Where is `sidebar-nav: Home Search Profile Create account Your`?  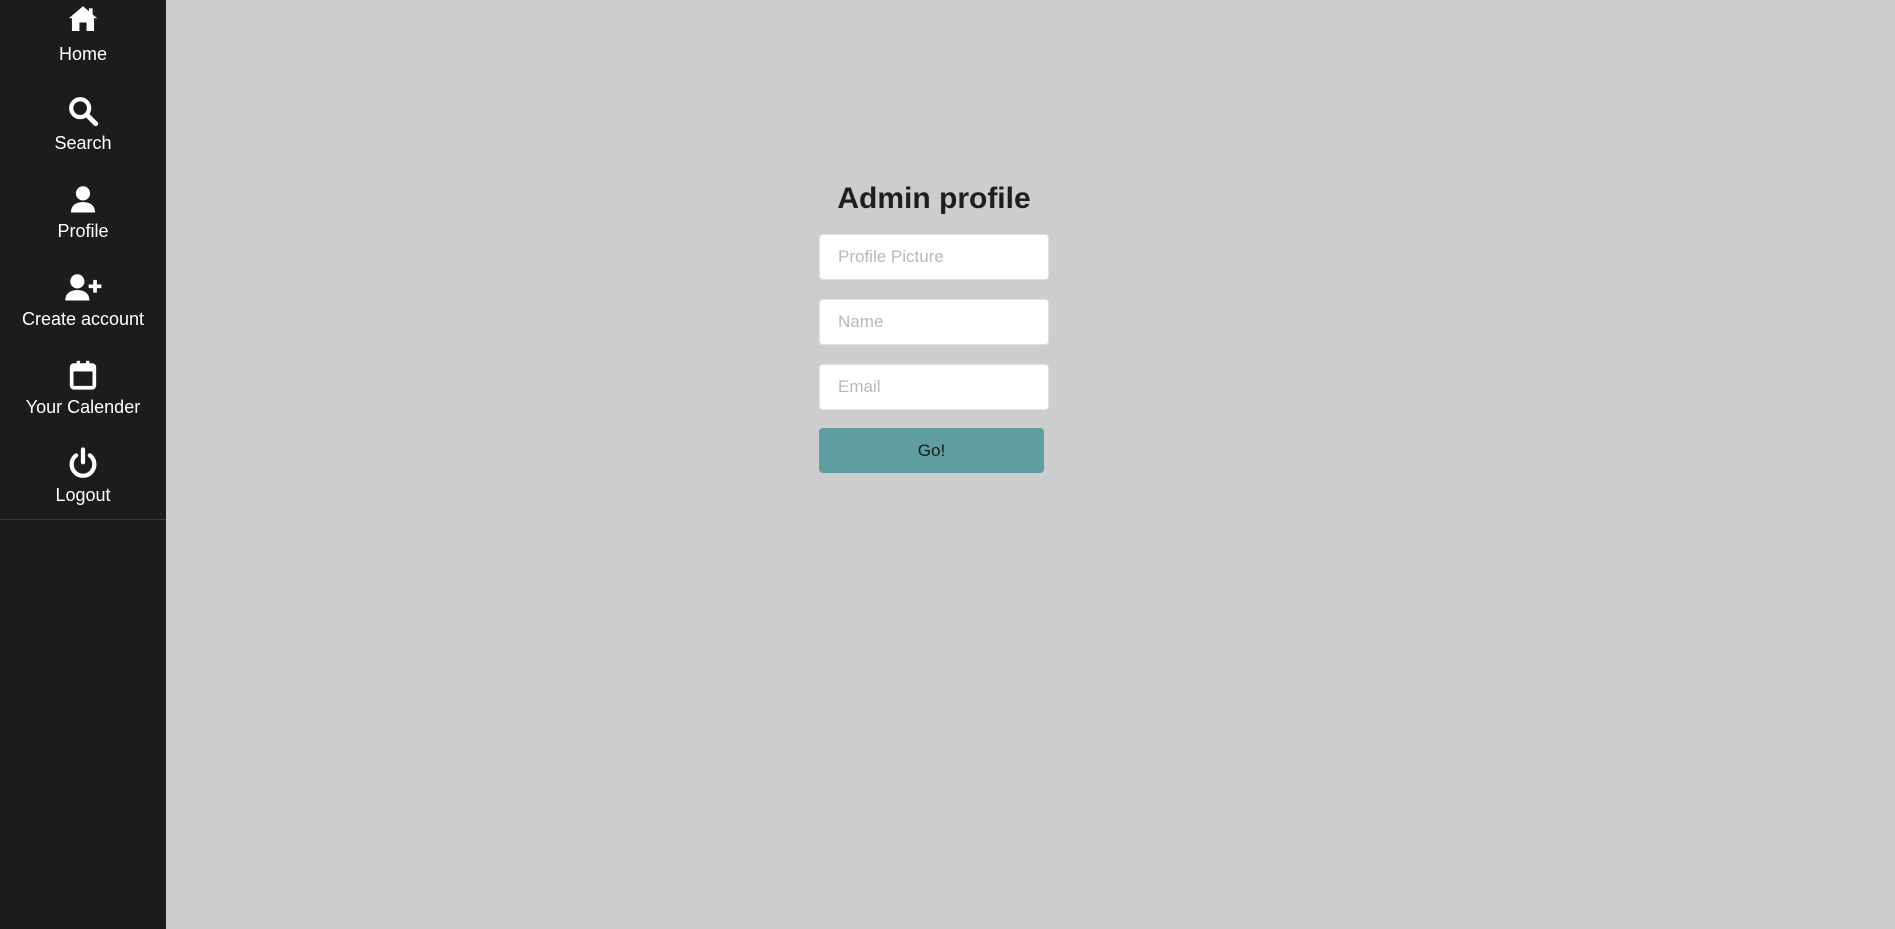 sidebar-nav: Home Search Profile Create account Your is located at coordinates (83, 260).